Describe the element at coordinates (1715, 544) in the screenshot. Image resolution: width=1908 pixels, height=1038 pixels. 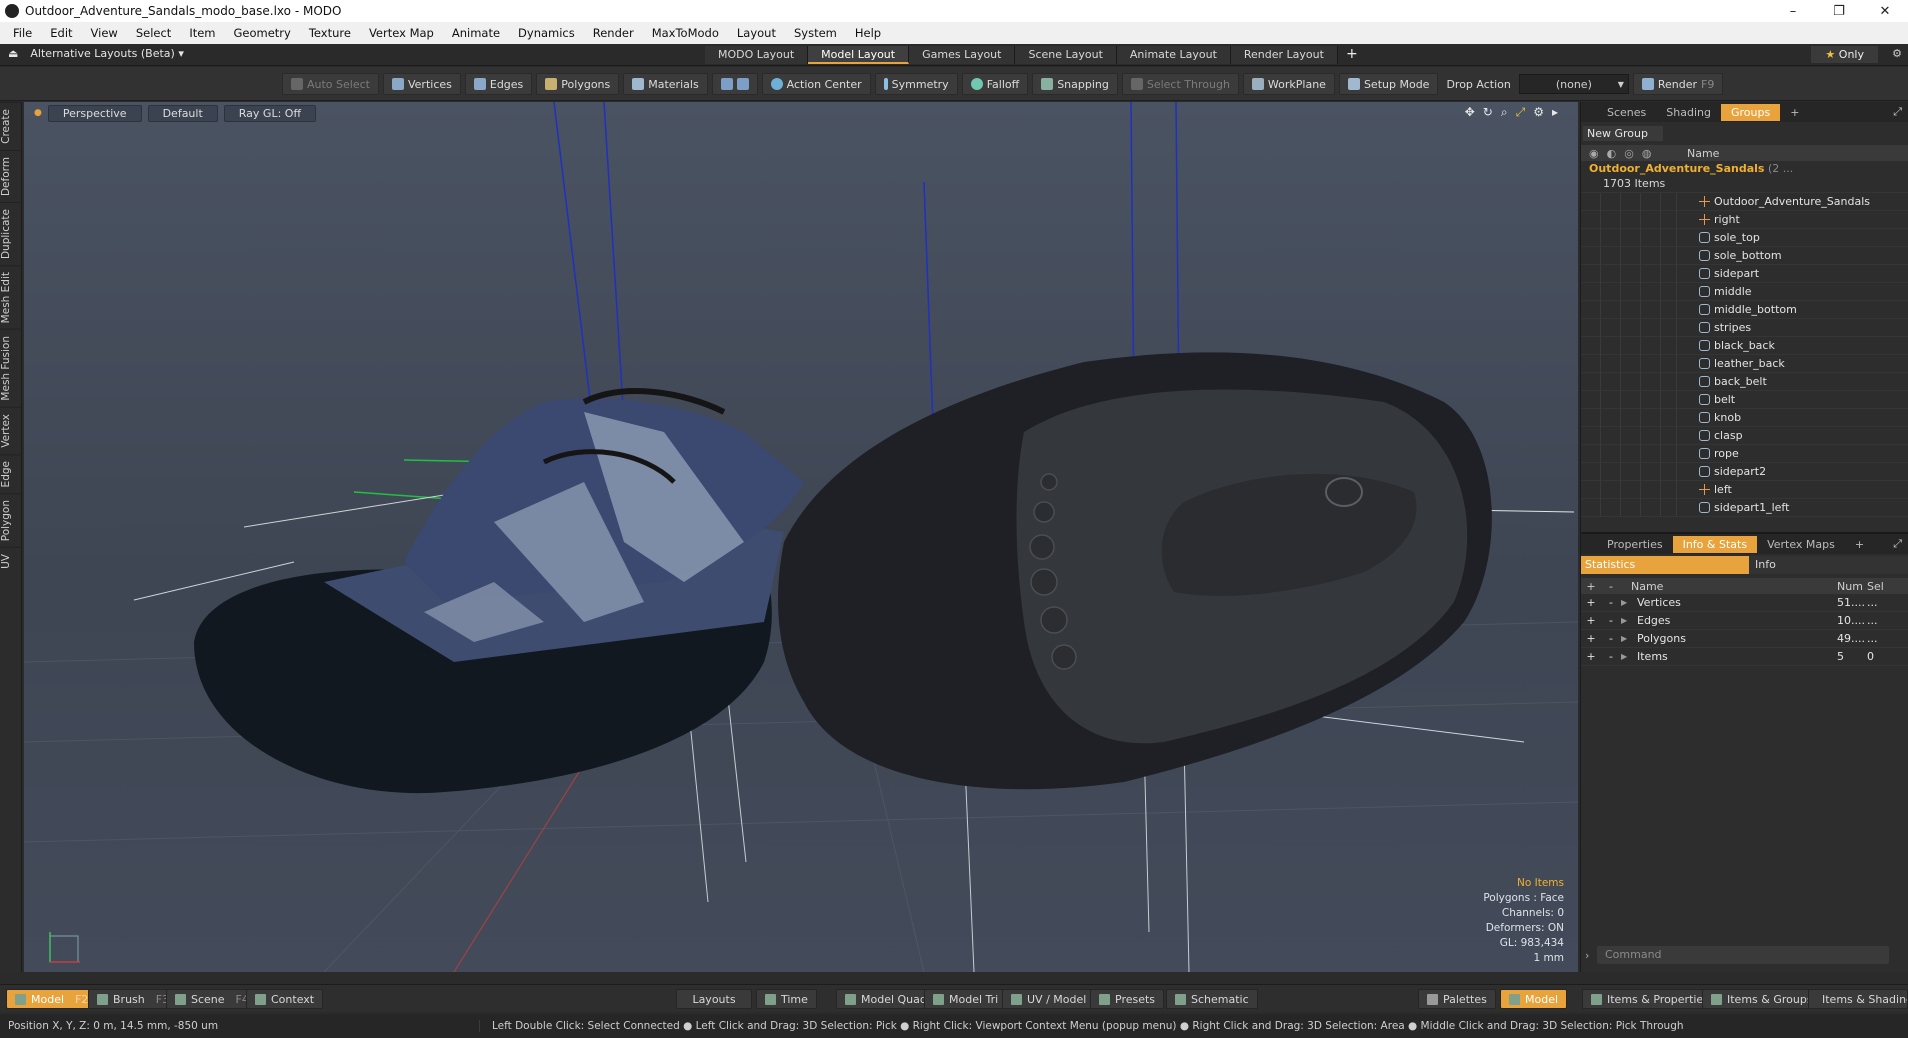
I see `tab-info-stats: Info & Stats` at that location.